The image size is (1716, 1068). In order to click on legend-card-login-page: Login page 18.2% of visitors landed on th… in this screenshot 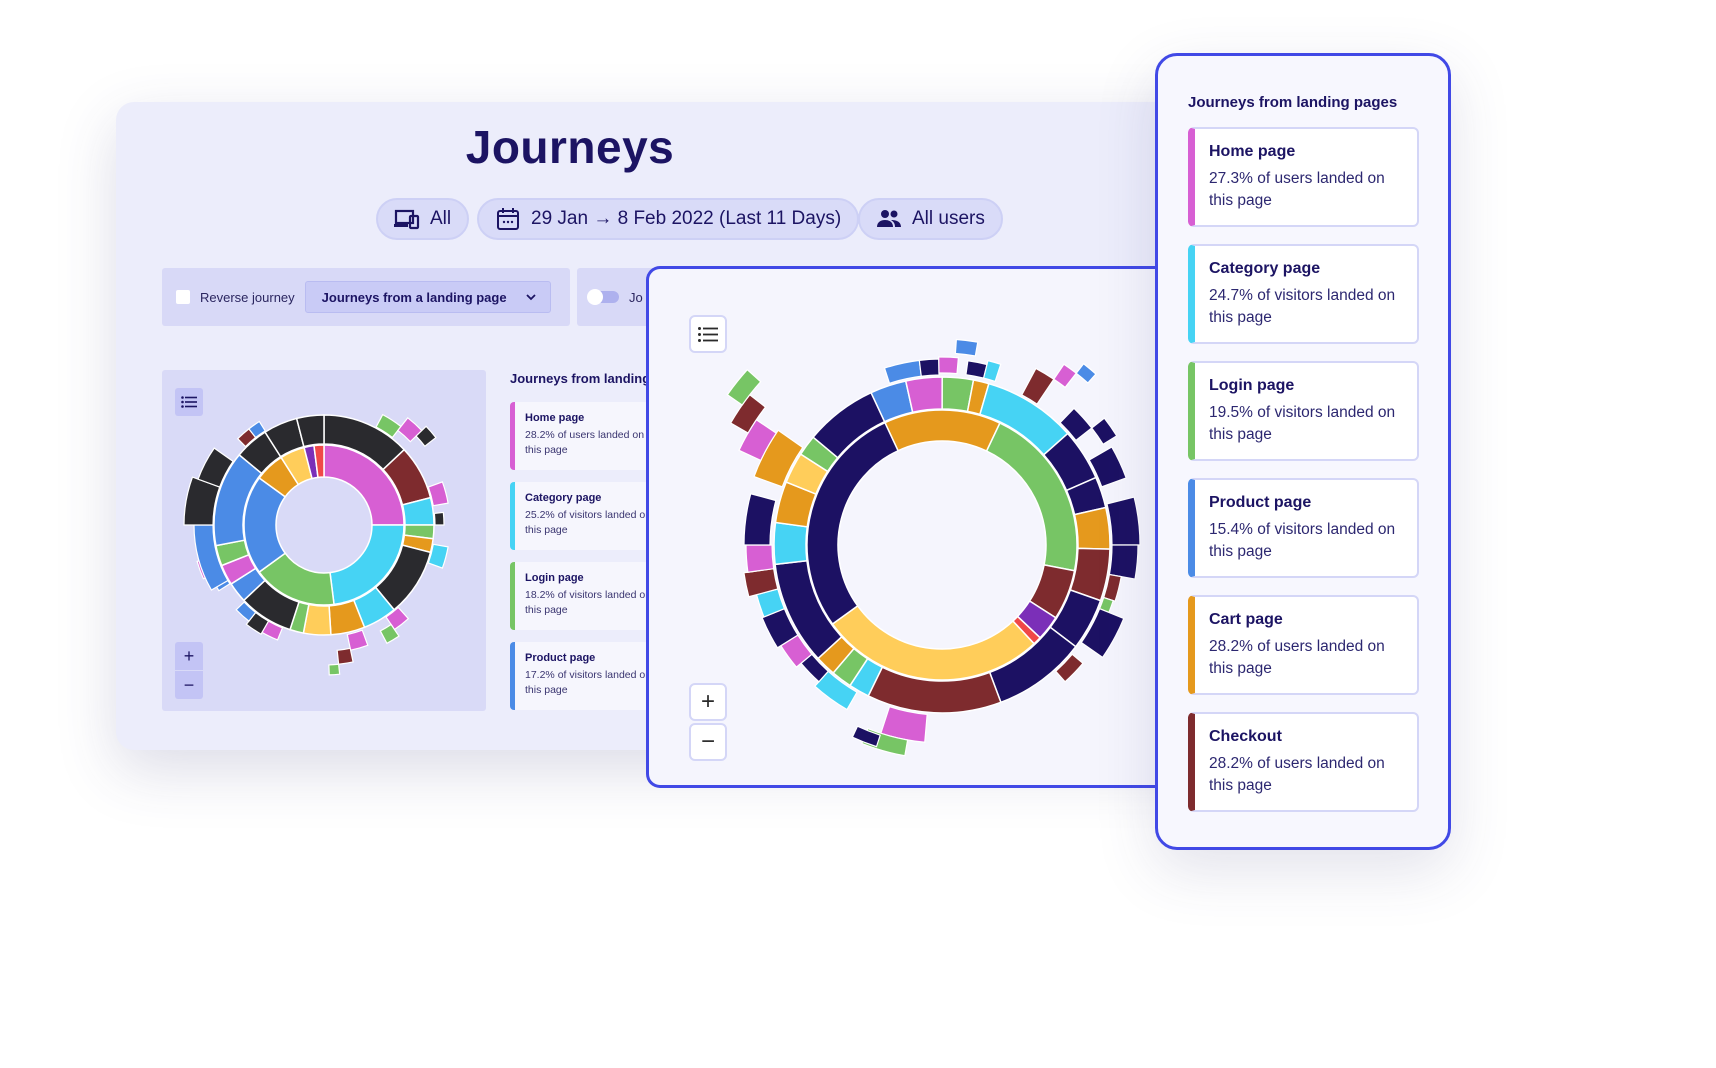, I will do `click(582, 596)`.